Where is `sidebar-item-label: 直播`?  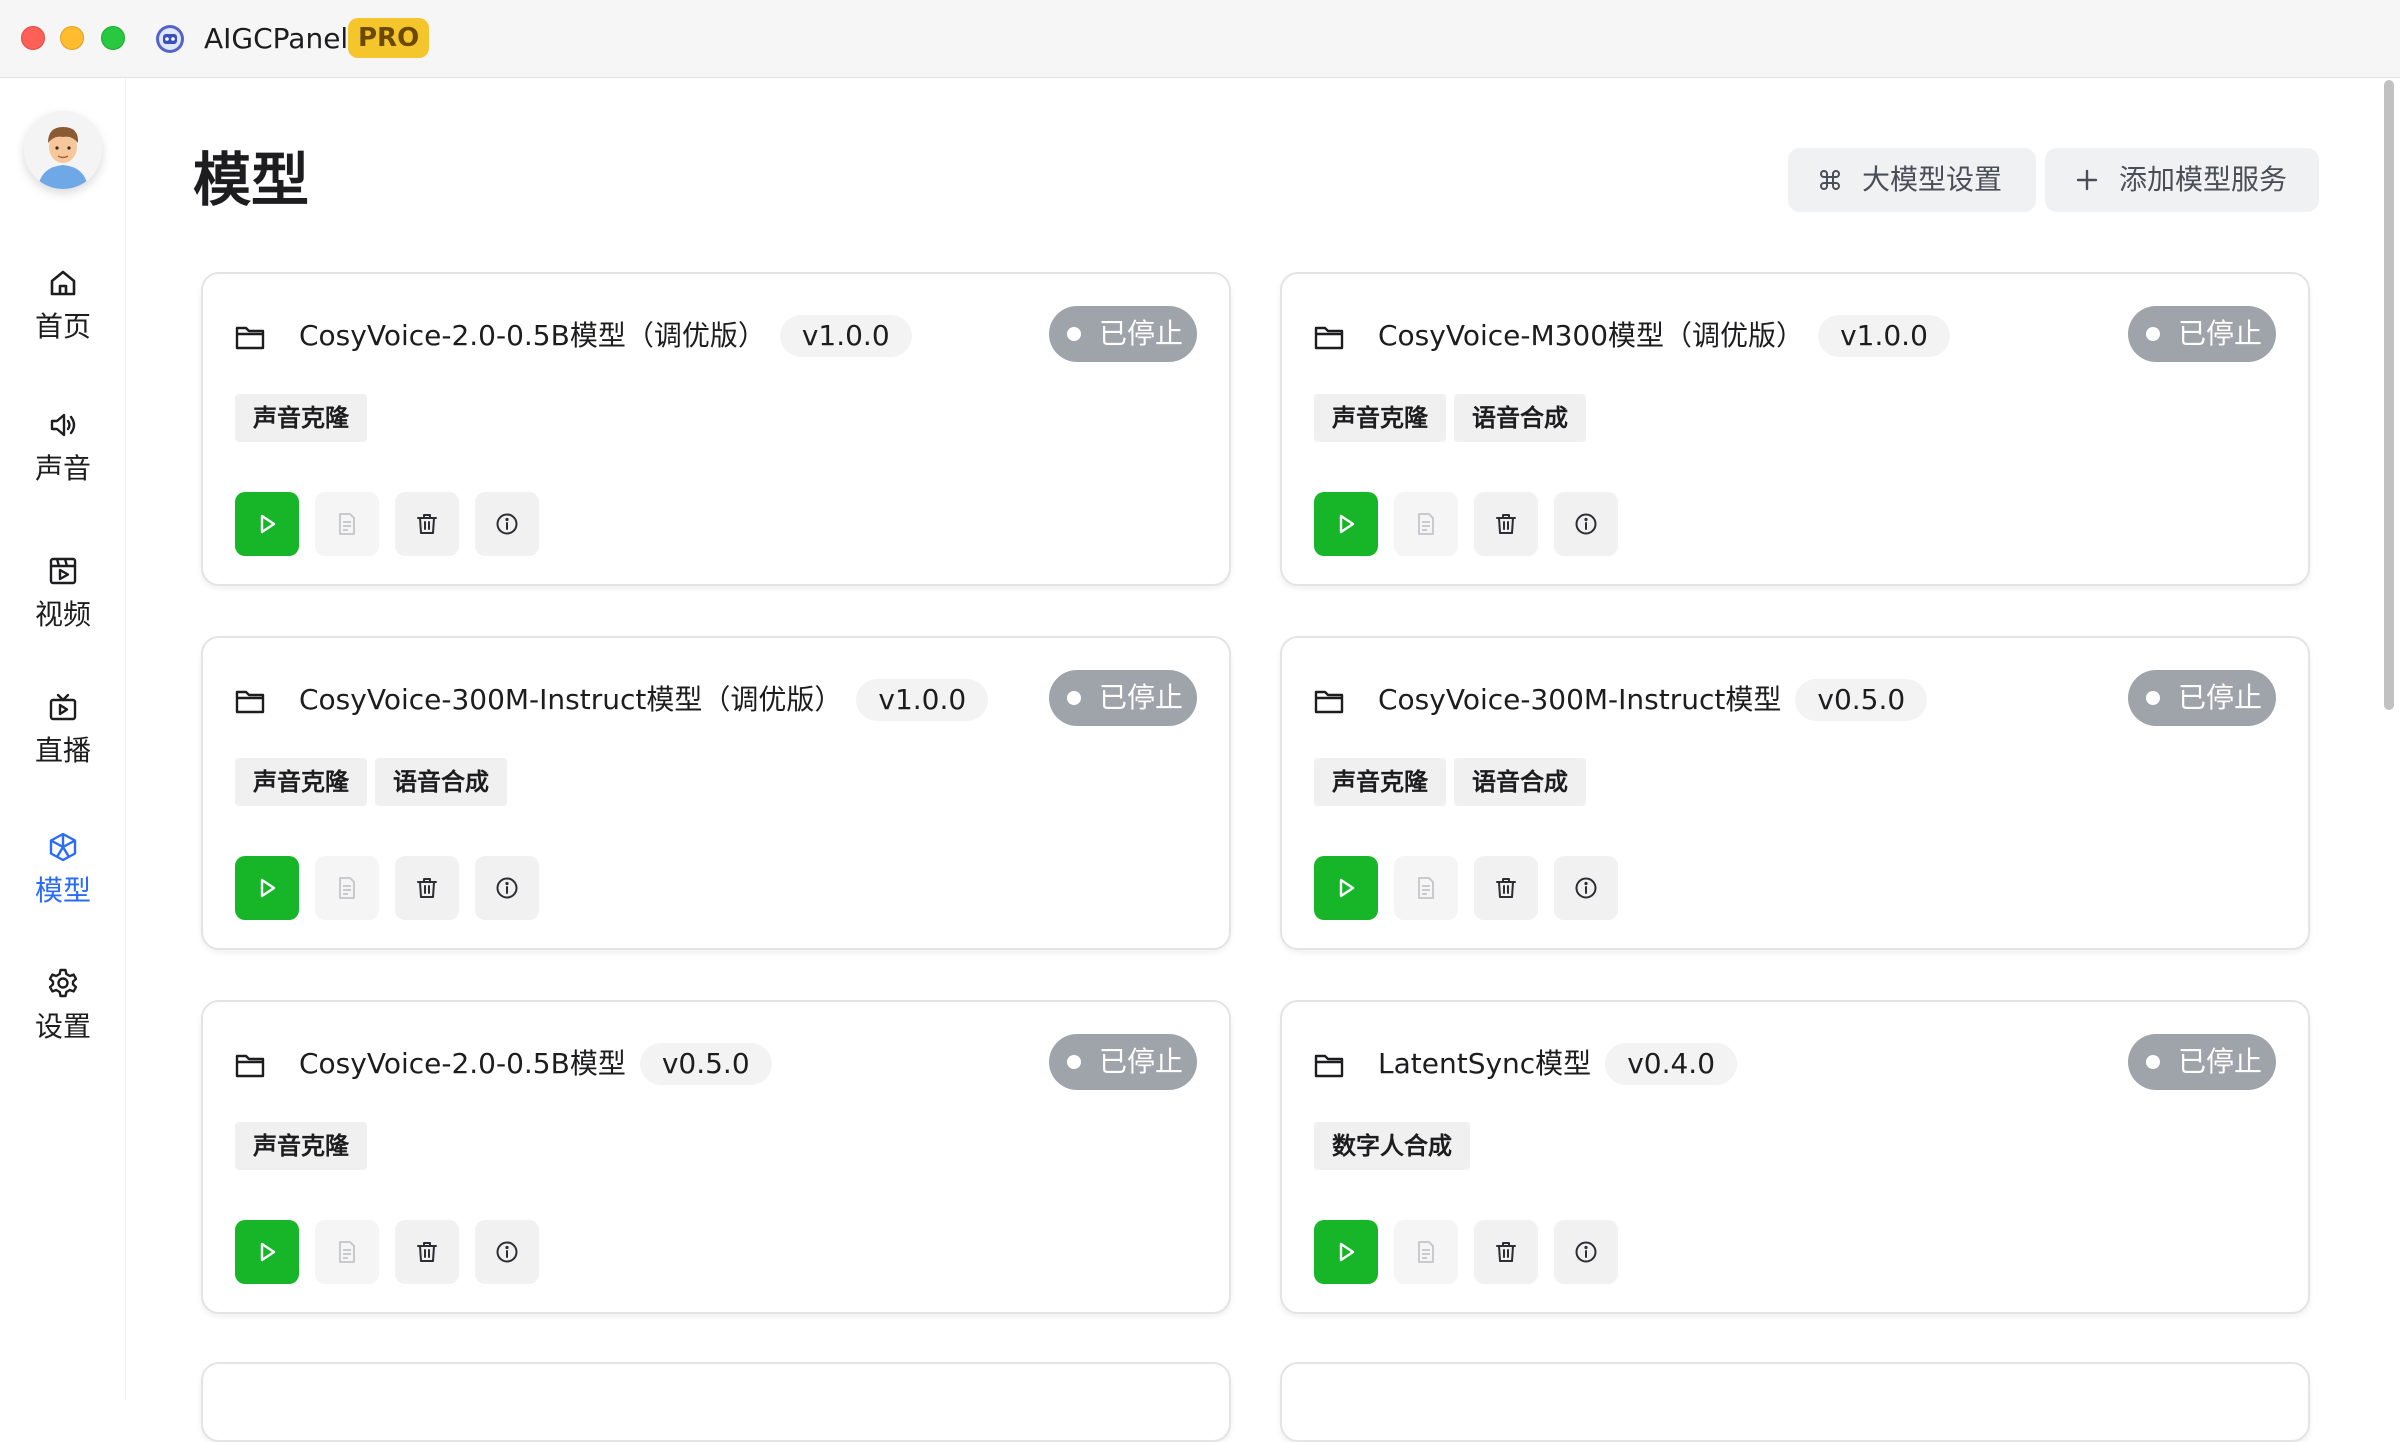 sidebar-item-label: 直播 is located at coordinates (62, 750).